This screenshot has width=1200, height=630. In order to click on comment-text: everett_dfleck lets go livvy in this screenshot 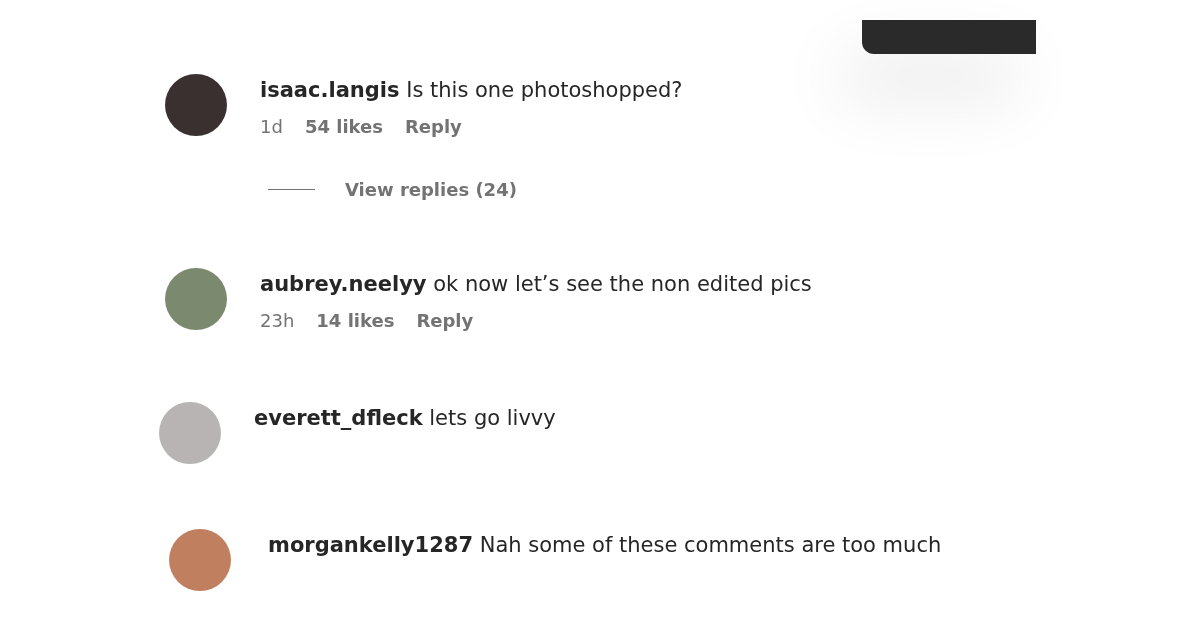, I will do `click(405, 418)`.